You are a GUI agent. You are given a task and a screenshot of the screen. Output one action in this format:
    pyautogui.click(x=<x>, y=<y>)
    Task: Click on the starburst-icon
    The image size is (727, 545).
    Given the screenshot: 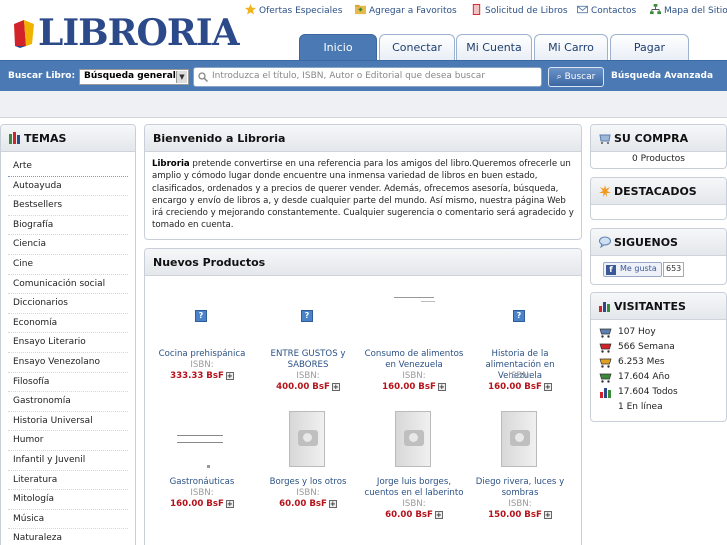 What is the action you would take?
    pyautogui.click(x=605, y=191)
    